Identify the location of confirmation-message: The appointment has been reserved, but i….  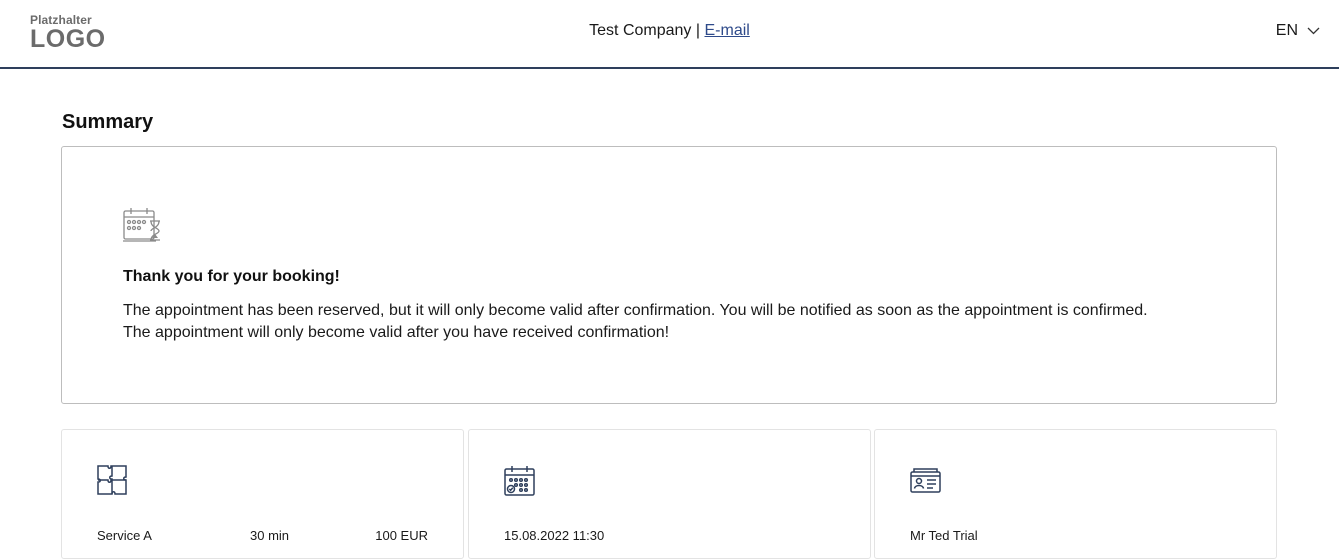
(683, 322).